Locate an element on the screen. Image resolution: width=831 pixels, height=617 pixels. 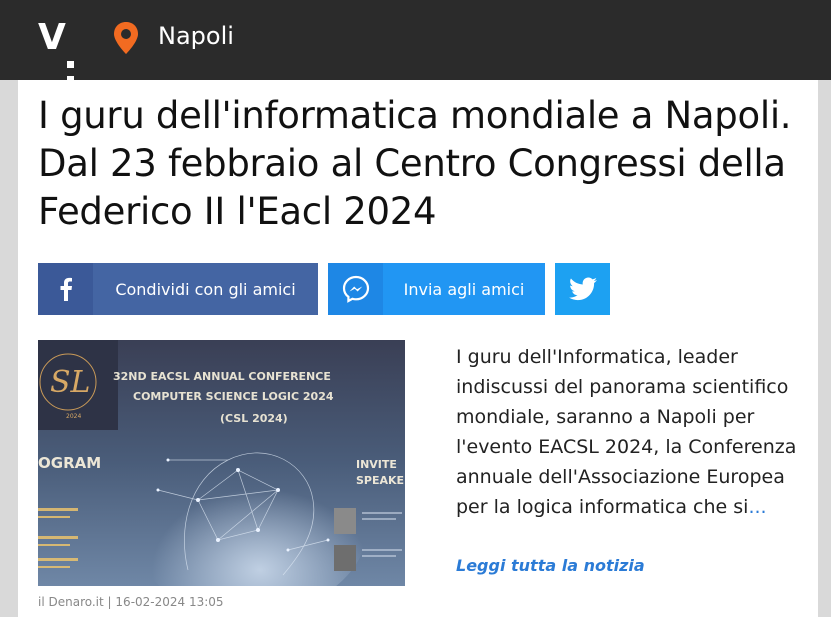
twitter-share-button is located at coordinates (582, 289).